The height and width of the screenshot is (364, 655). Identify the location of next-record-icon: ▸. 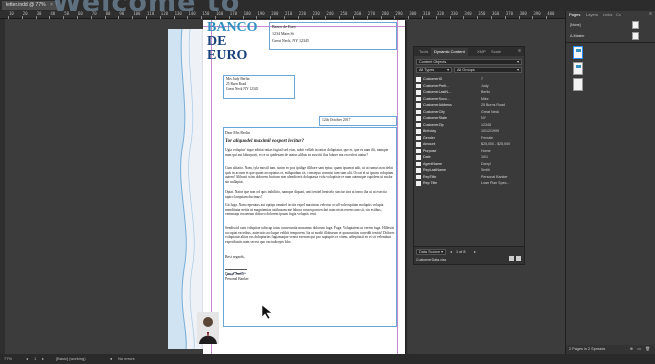
(475, 252).